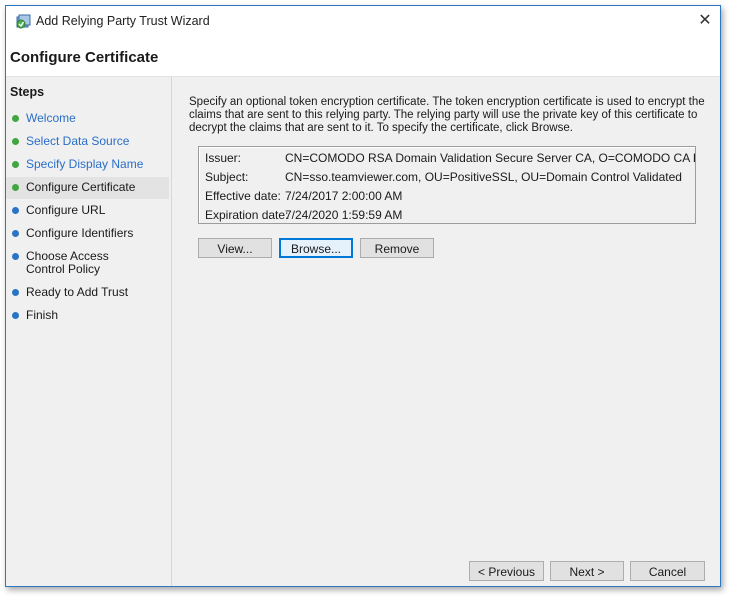 Image resolution: width=730 pixels, height=596 pixels. Describe the element at coordinates (446, 571) in the screenshot. I see `wizard-footer: < Previous Next > Cancel` at that location.